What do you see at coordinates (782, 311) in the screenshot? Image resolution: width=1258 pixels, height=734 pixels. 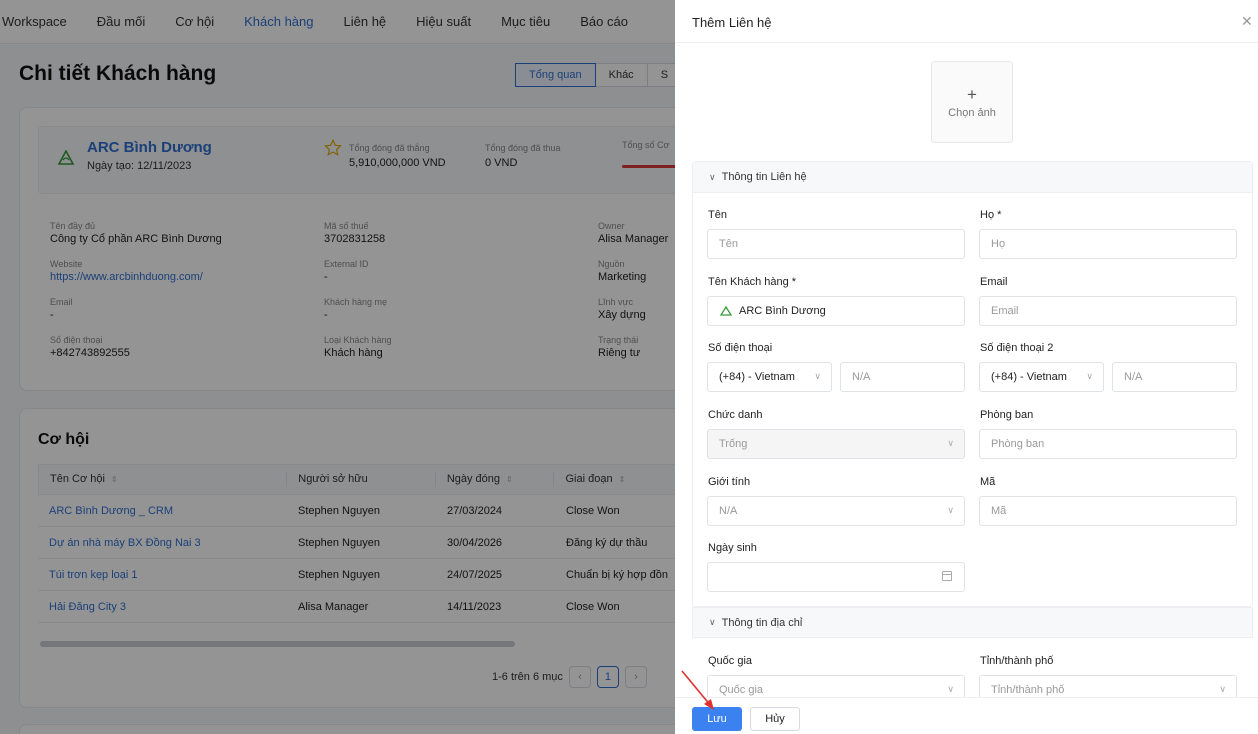 I see `account-name-value: ARC Bình Dương` at bounding box center [782, 311].